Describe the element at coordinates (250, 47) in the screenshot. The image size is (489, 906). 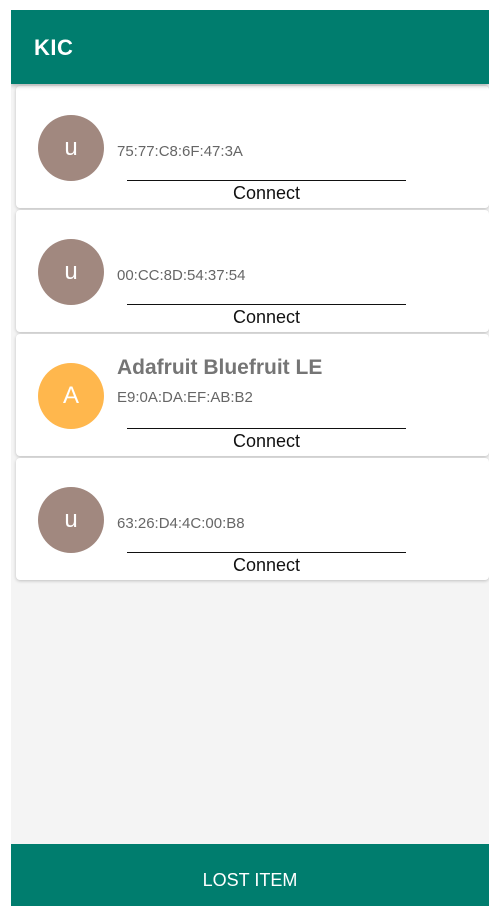
I see `app-bar: KIC` at that location.